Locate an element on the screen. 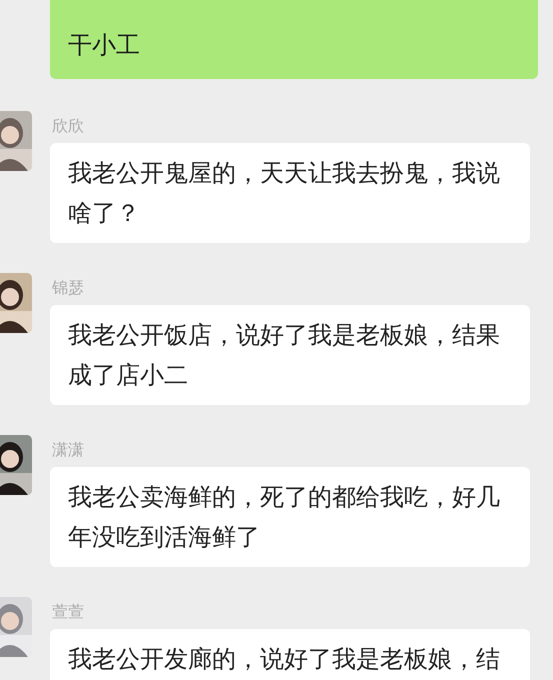 Image resolution: width=553 pixels, height=680 pixels. message-bubble: 我老公卖海鲜的，死了的都给我吃，好几年没吃到活海鲜了 is located at coordinates (290, 517).